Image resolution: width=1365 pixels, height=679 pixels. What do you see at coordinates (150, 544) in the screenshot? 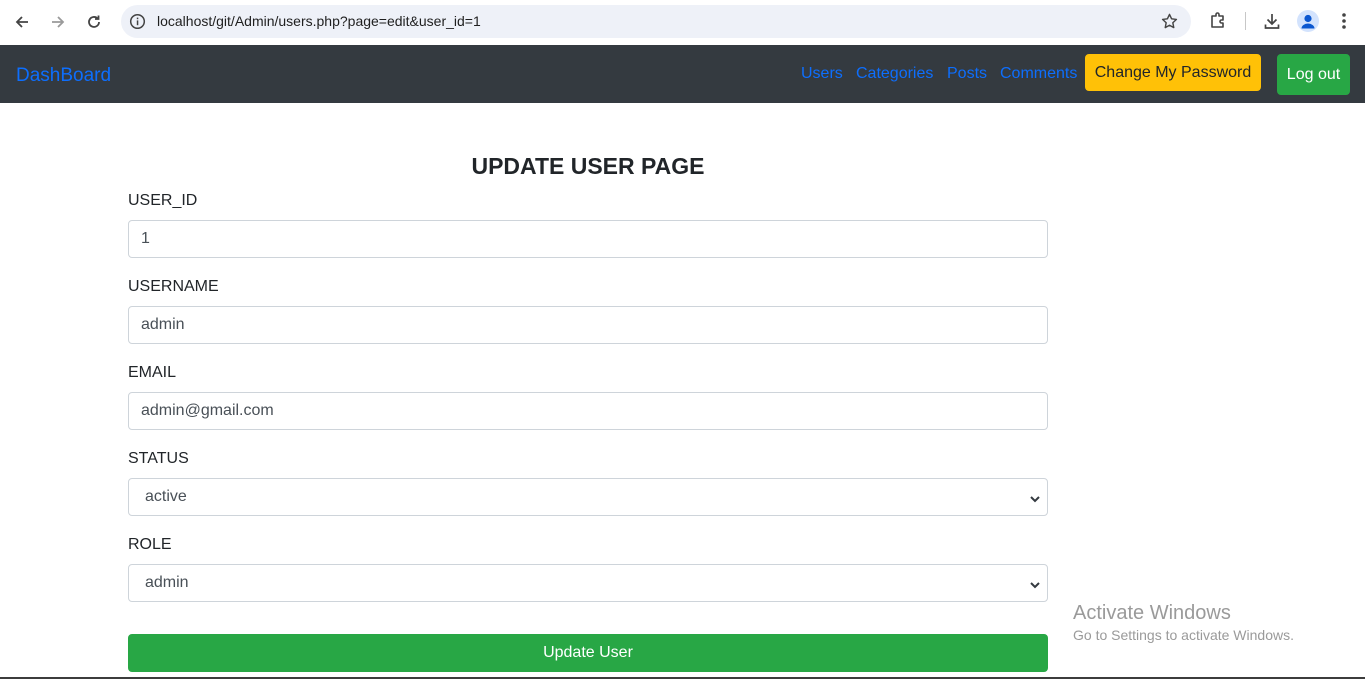
I see `role-label: ROLE` at bounding box center [150, 544].